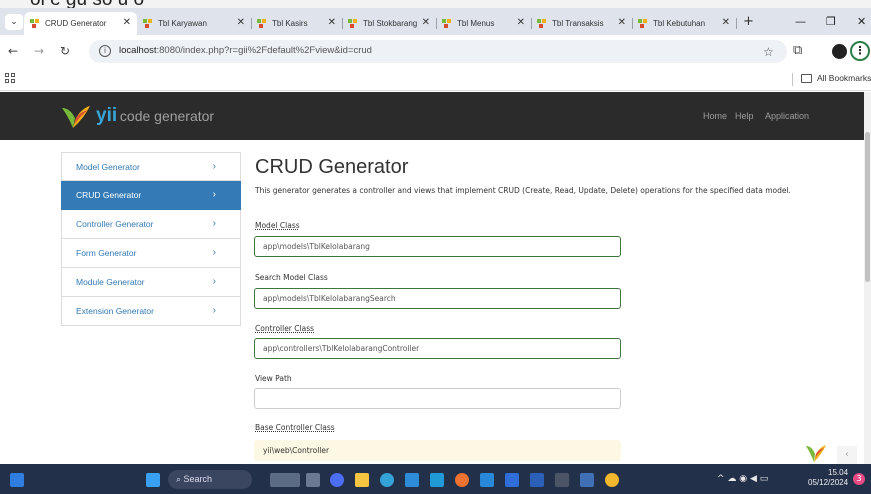  I want to click on view-path-label: View Path, so click(273, 378).